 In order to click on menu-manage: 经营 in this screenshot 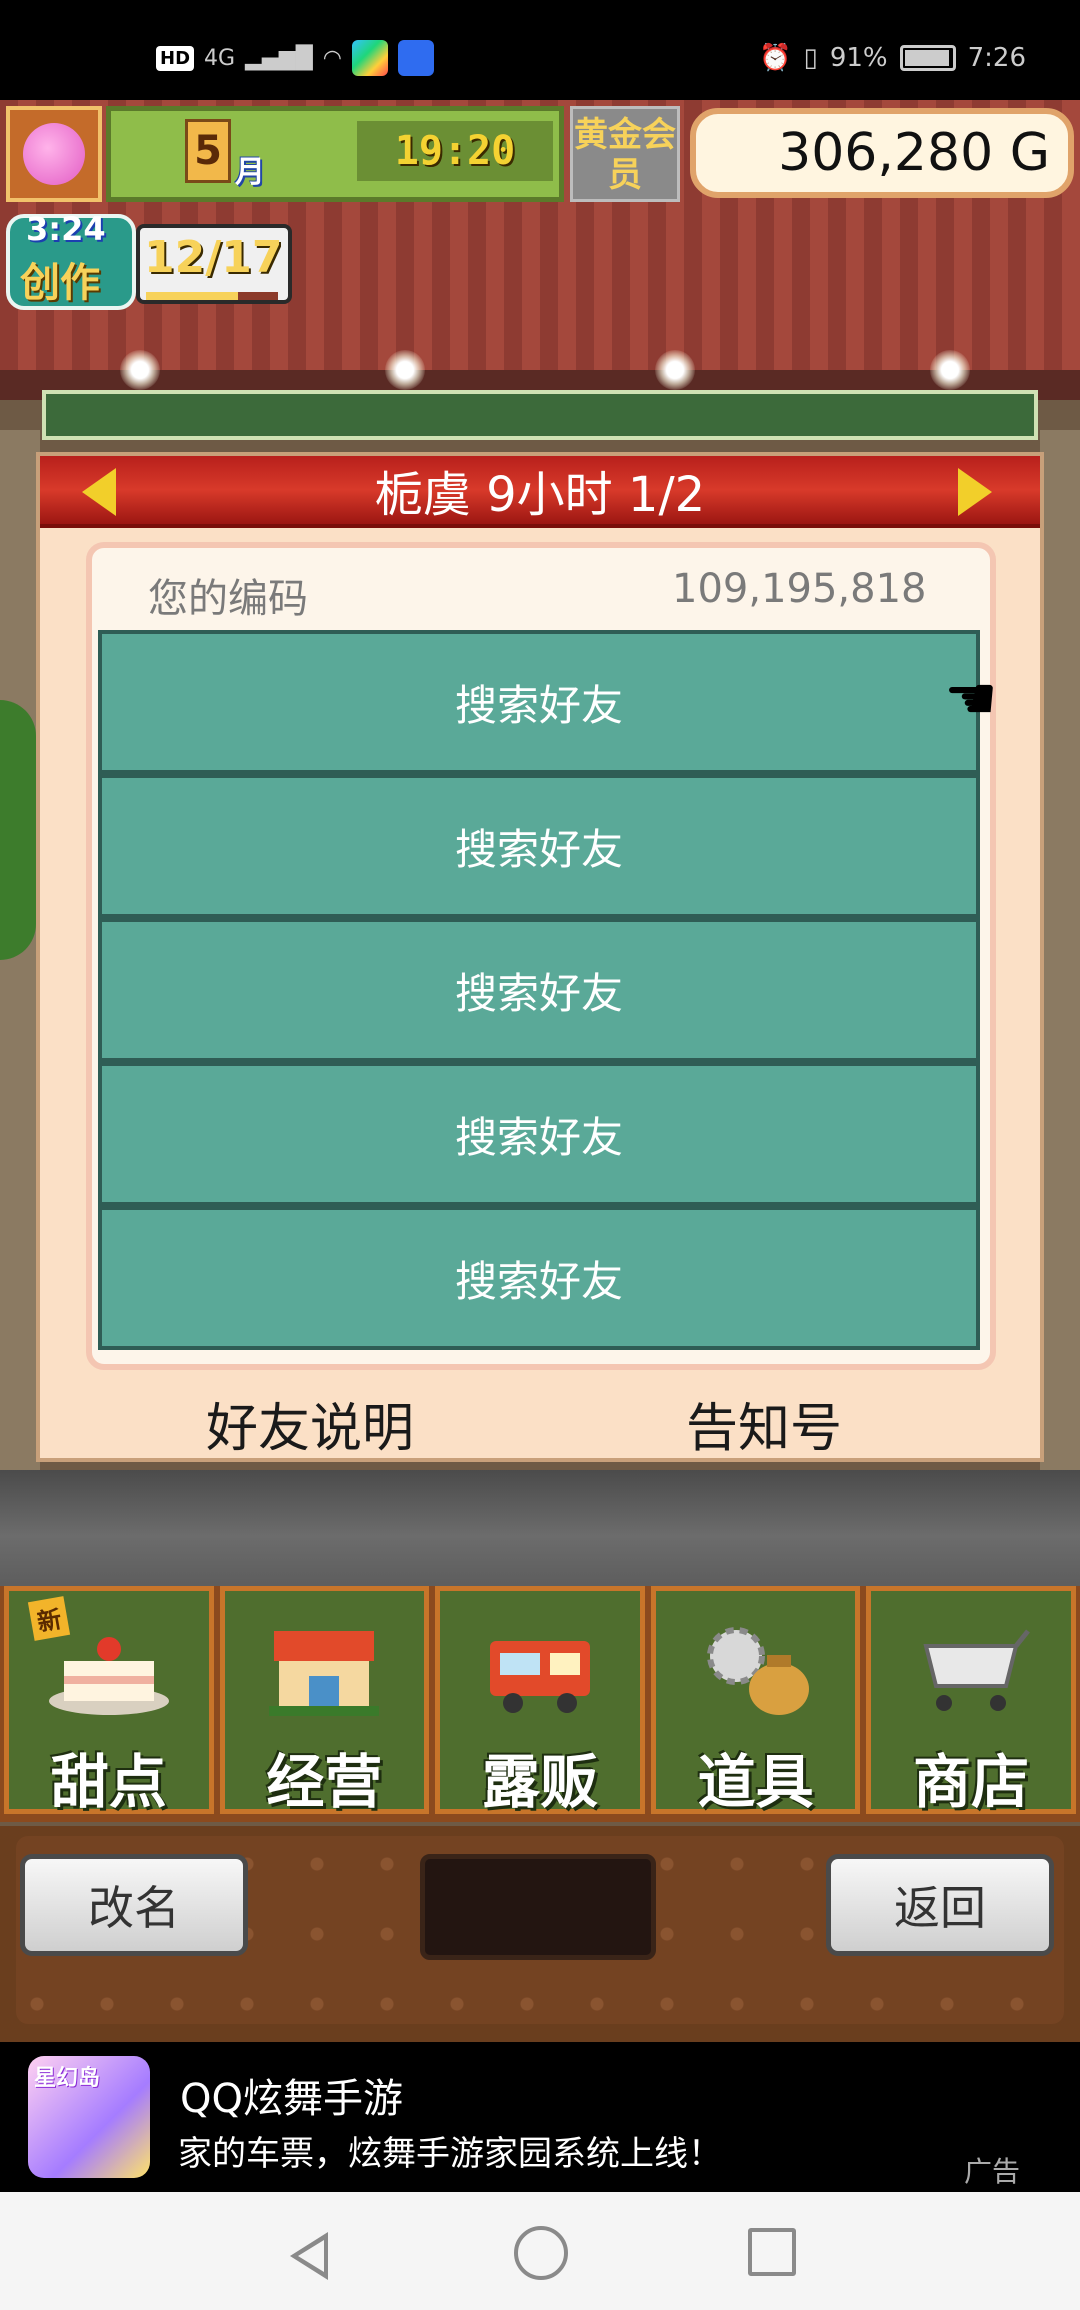, I will do `click(324, 1701)`.